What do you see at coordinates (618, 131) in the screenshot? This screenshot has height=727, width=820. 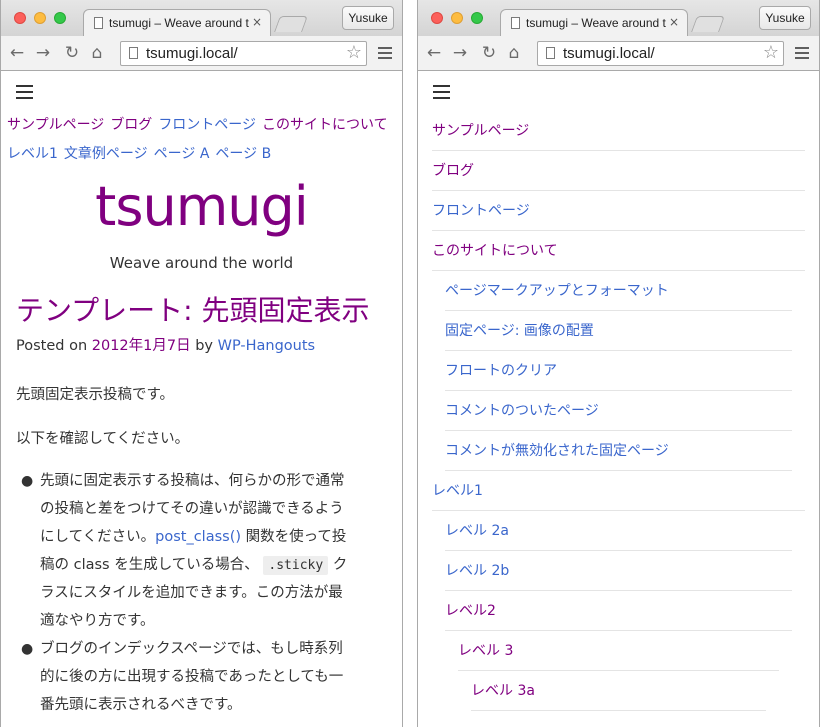 I see `nav-menu-item: サンプルページ` at bounding box center [618, 131].